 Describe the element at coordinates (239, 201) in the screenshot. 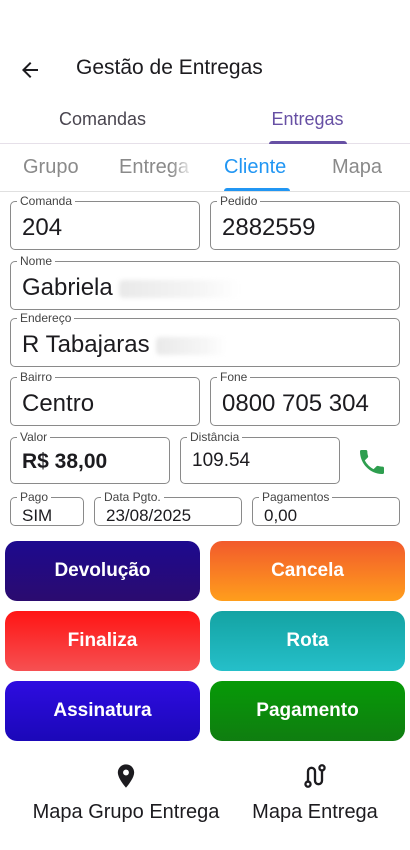

I see `pedido-label: Pedido` at that location.